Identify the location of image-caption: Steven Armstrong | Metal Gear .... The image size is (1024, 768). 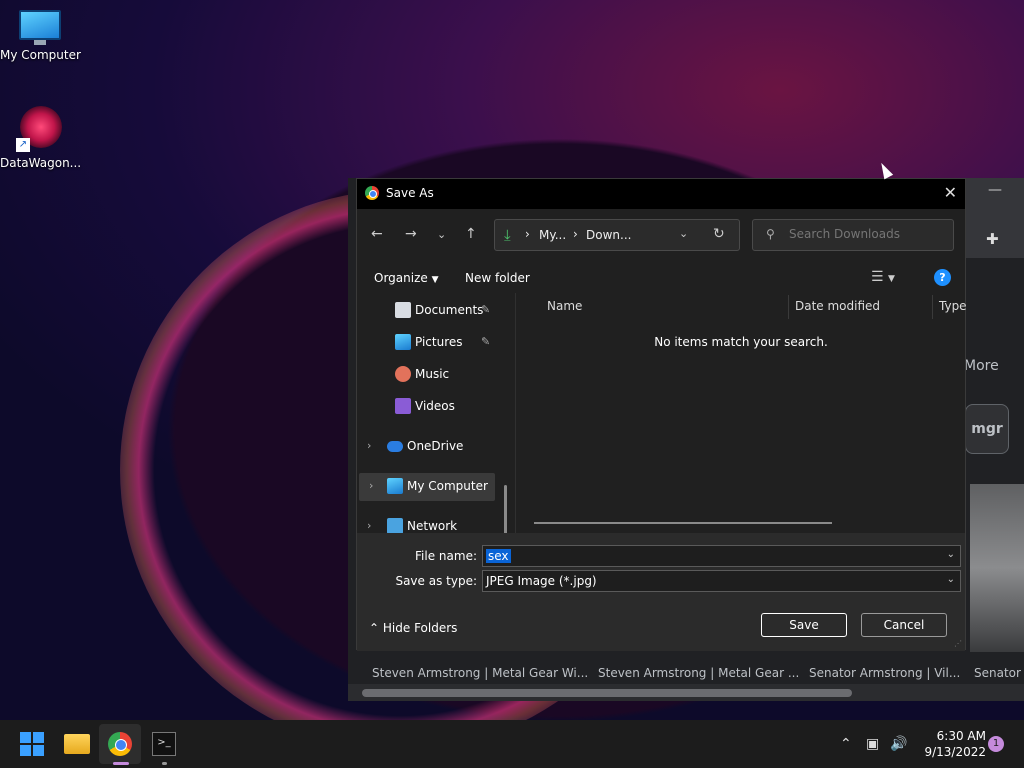
(703, 673).